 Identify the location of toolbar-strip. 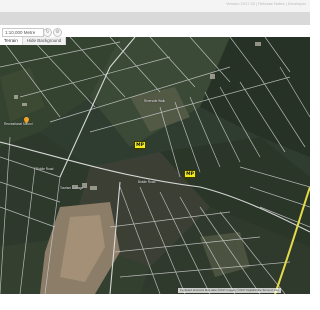
(155, 18).